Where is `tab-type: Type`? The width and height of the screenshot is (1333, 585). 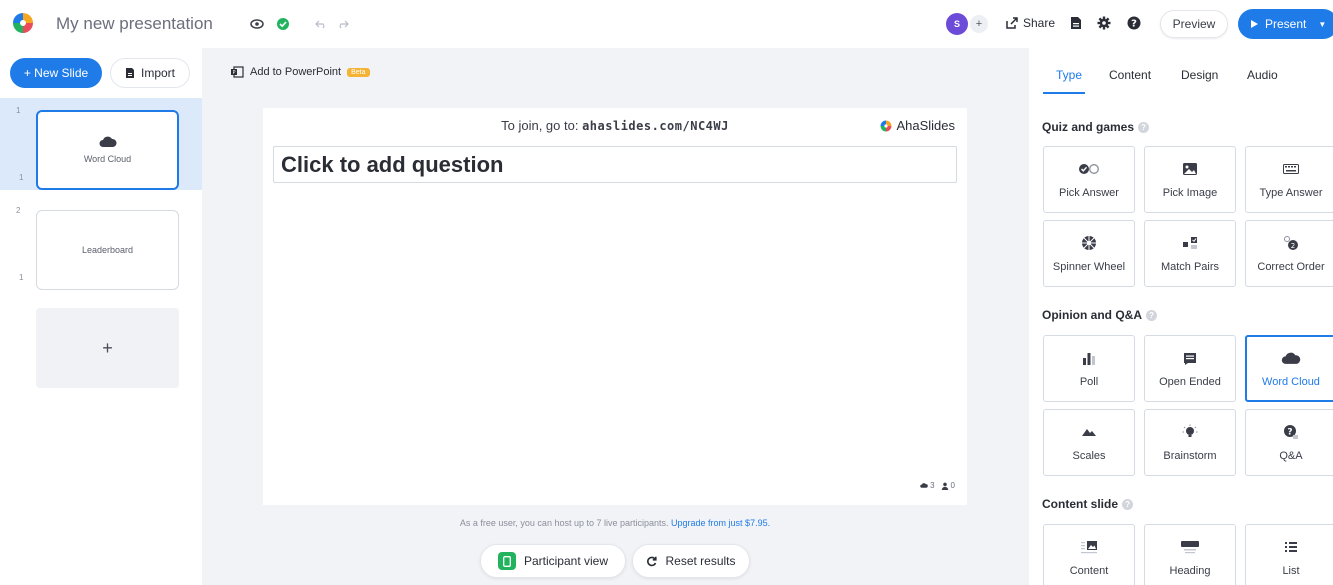 tab-type: Type is located at coordinates (1069, 75).